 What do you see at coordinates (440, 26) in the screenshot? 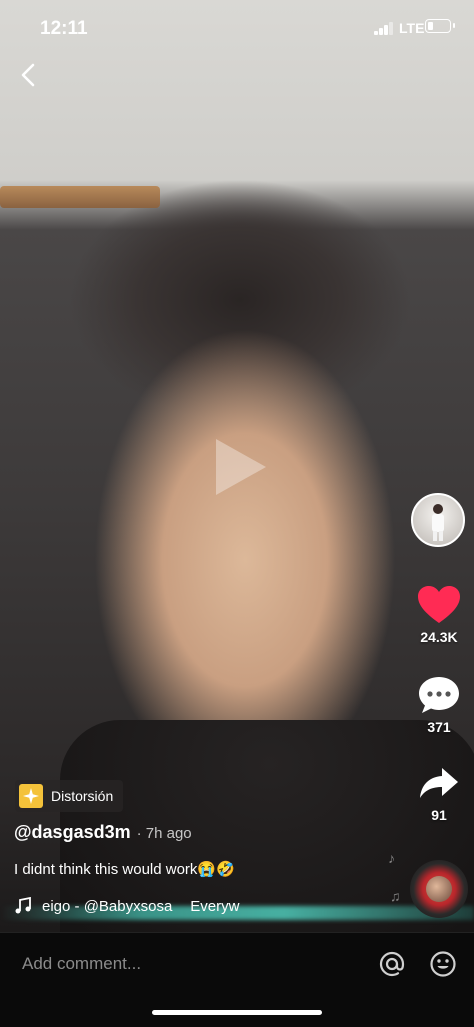
I see `battery-icon` at bounding box center [440, 26].